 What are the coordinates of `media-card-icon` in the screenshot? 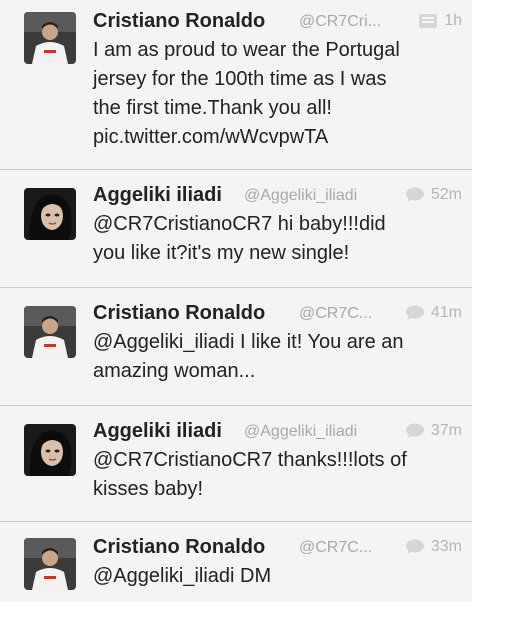 It's located at (428, 21).